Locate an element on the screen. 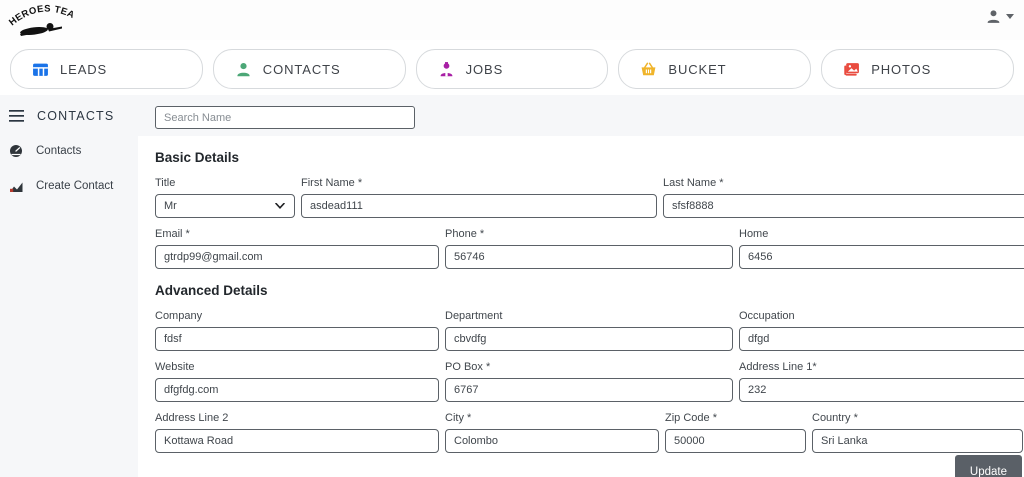 The width and height of the screenshot is (1024, 477). svg-text: HEROES TEAM is located at coordinates (40, 14).